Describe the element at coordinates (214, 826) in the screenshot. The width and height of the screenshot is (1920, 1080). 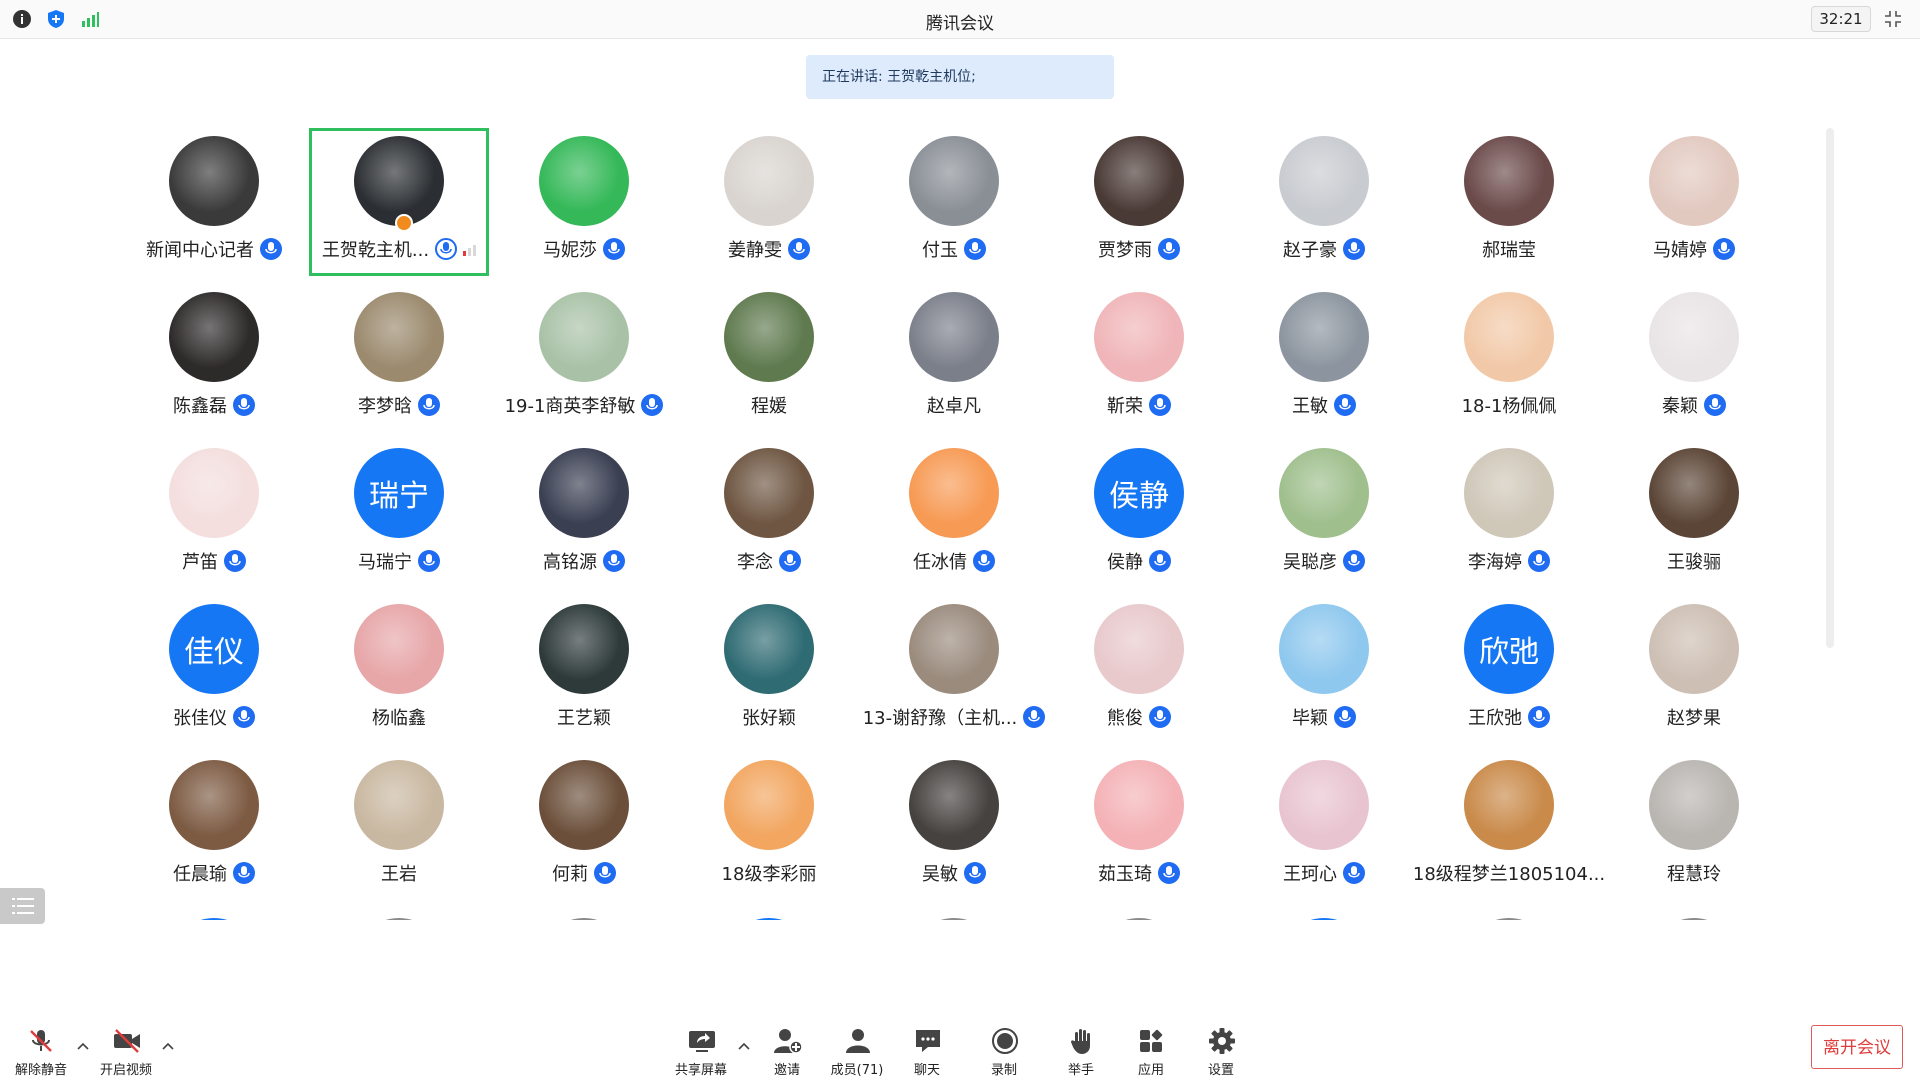
I see `participant-tile: 任晨瑜` at that location.